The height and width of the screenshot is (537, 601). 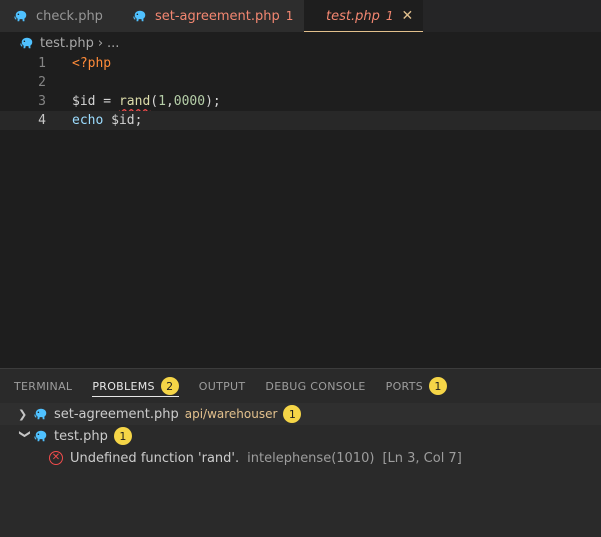 What do you see at coordinates (123, 386) in the screenshot?
I see `tab-label: PROBLEMS` at bounding box center [123, 386].